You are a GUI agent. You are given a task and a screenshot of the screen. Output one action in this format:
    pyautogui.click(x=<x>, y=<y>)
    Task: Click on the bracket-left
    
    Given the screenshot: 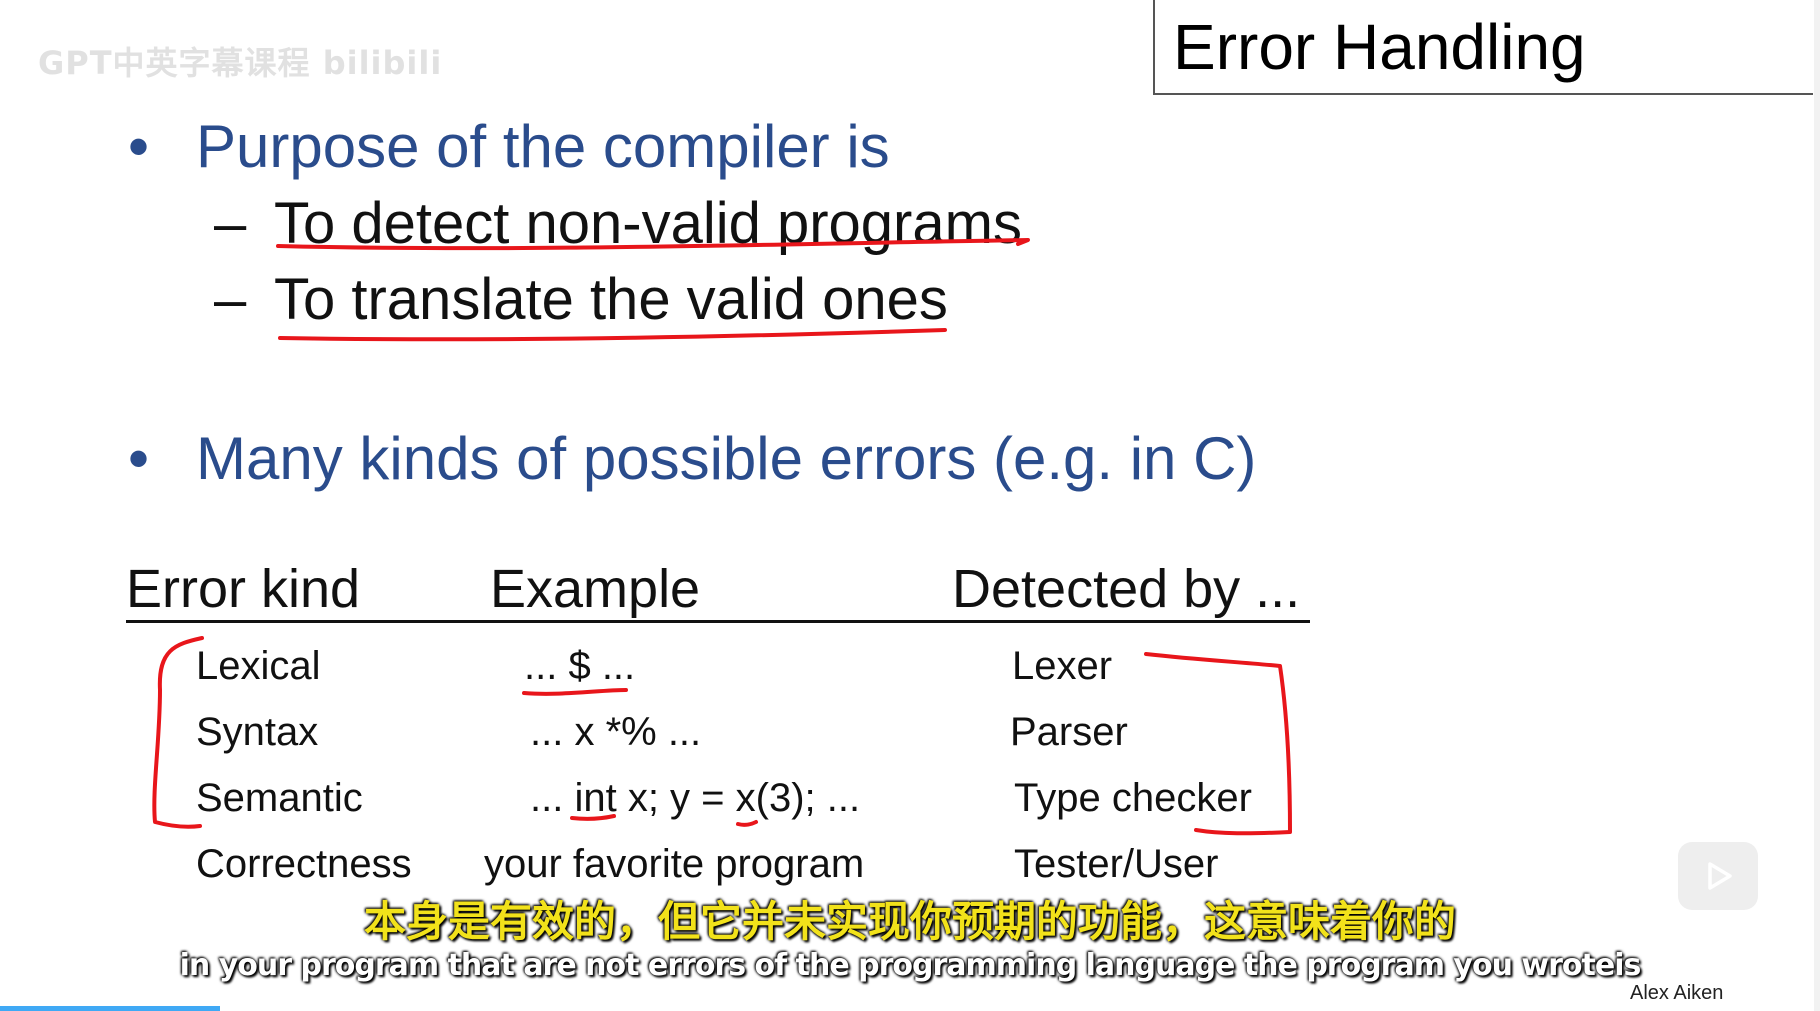 What is the action you would take?
    pyautogui.click(x=178, y=732)
    